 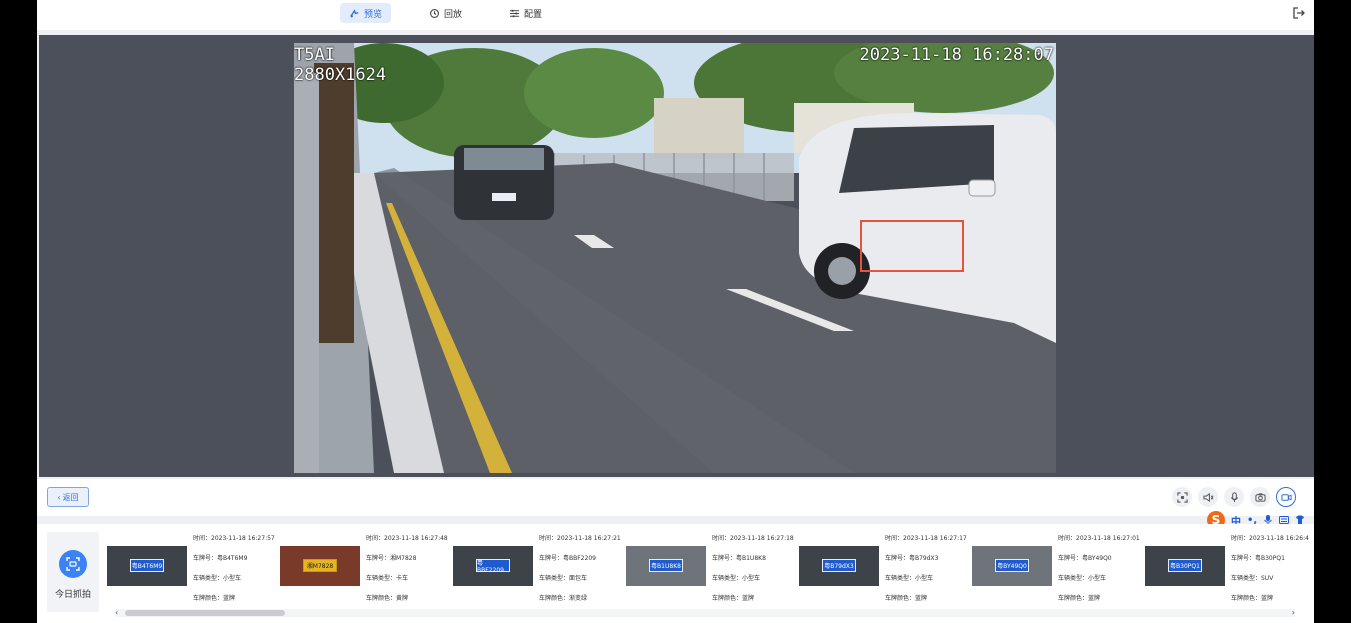 What do you see at coordinates (340, 75) in the screenshot?
I see `osd-resolution: 2880X1624` at bounding box center [340, 75].